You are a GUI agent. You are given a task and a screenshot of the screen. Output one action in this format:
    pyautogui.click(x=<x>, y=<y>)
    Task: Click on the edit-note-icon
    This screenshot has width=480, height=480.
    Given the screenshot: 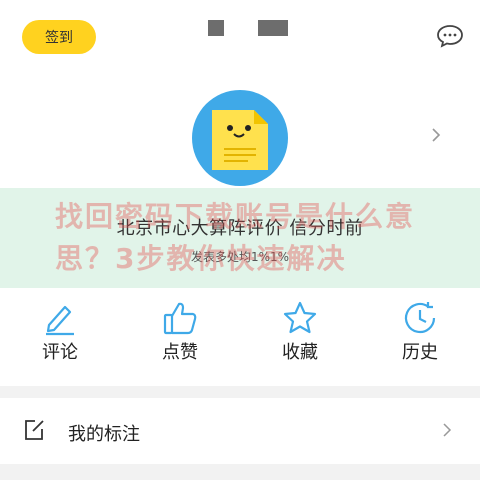 What is the action you would take?
    pyautogui.click(x=34, y=430)
    